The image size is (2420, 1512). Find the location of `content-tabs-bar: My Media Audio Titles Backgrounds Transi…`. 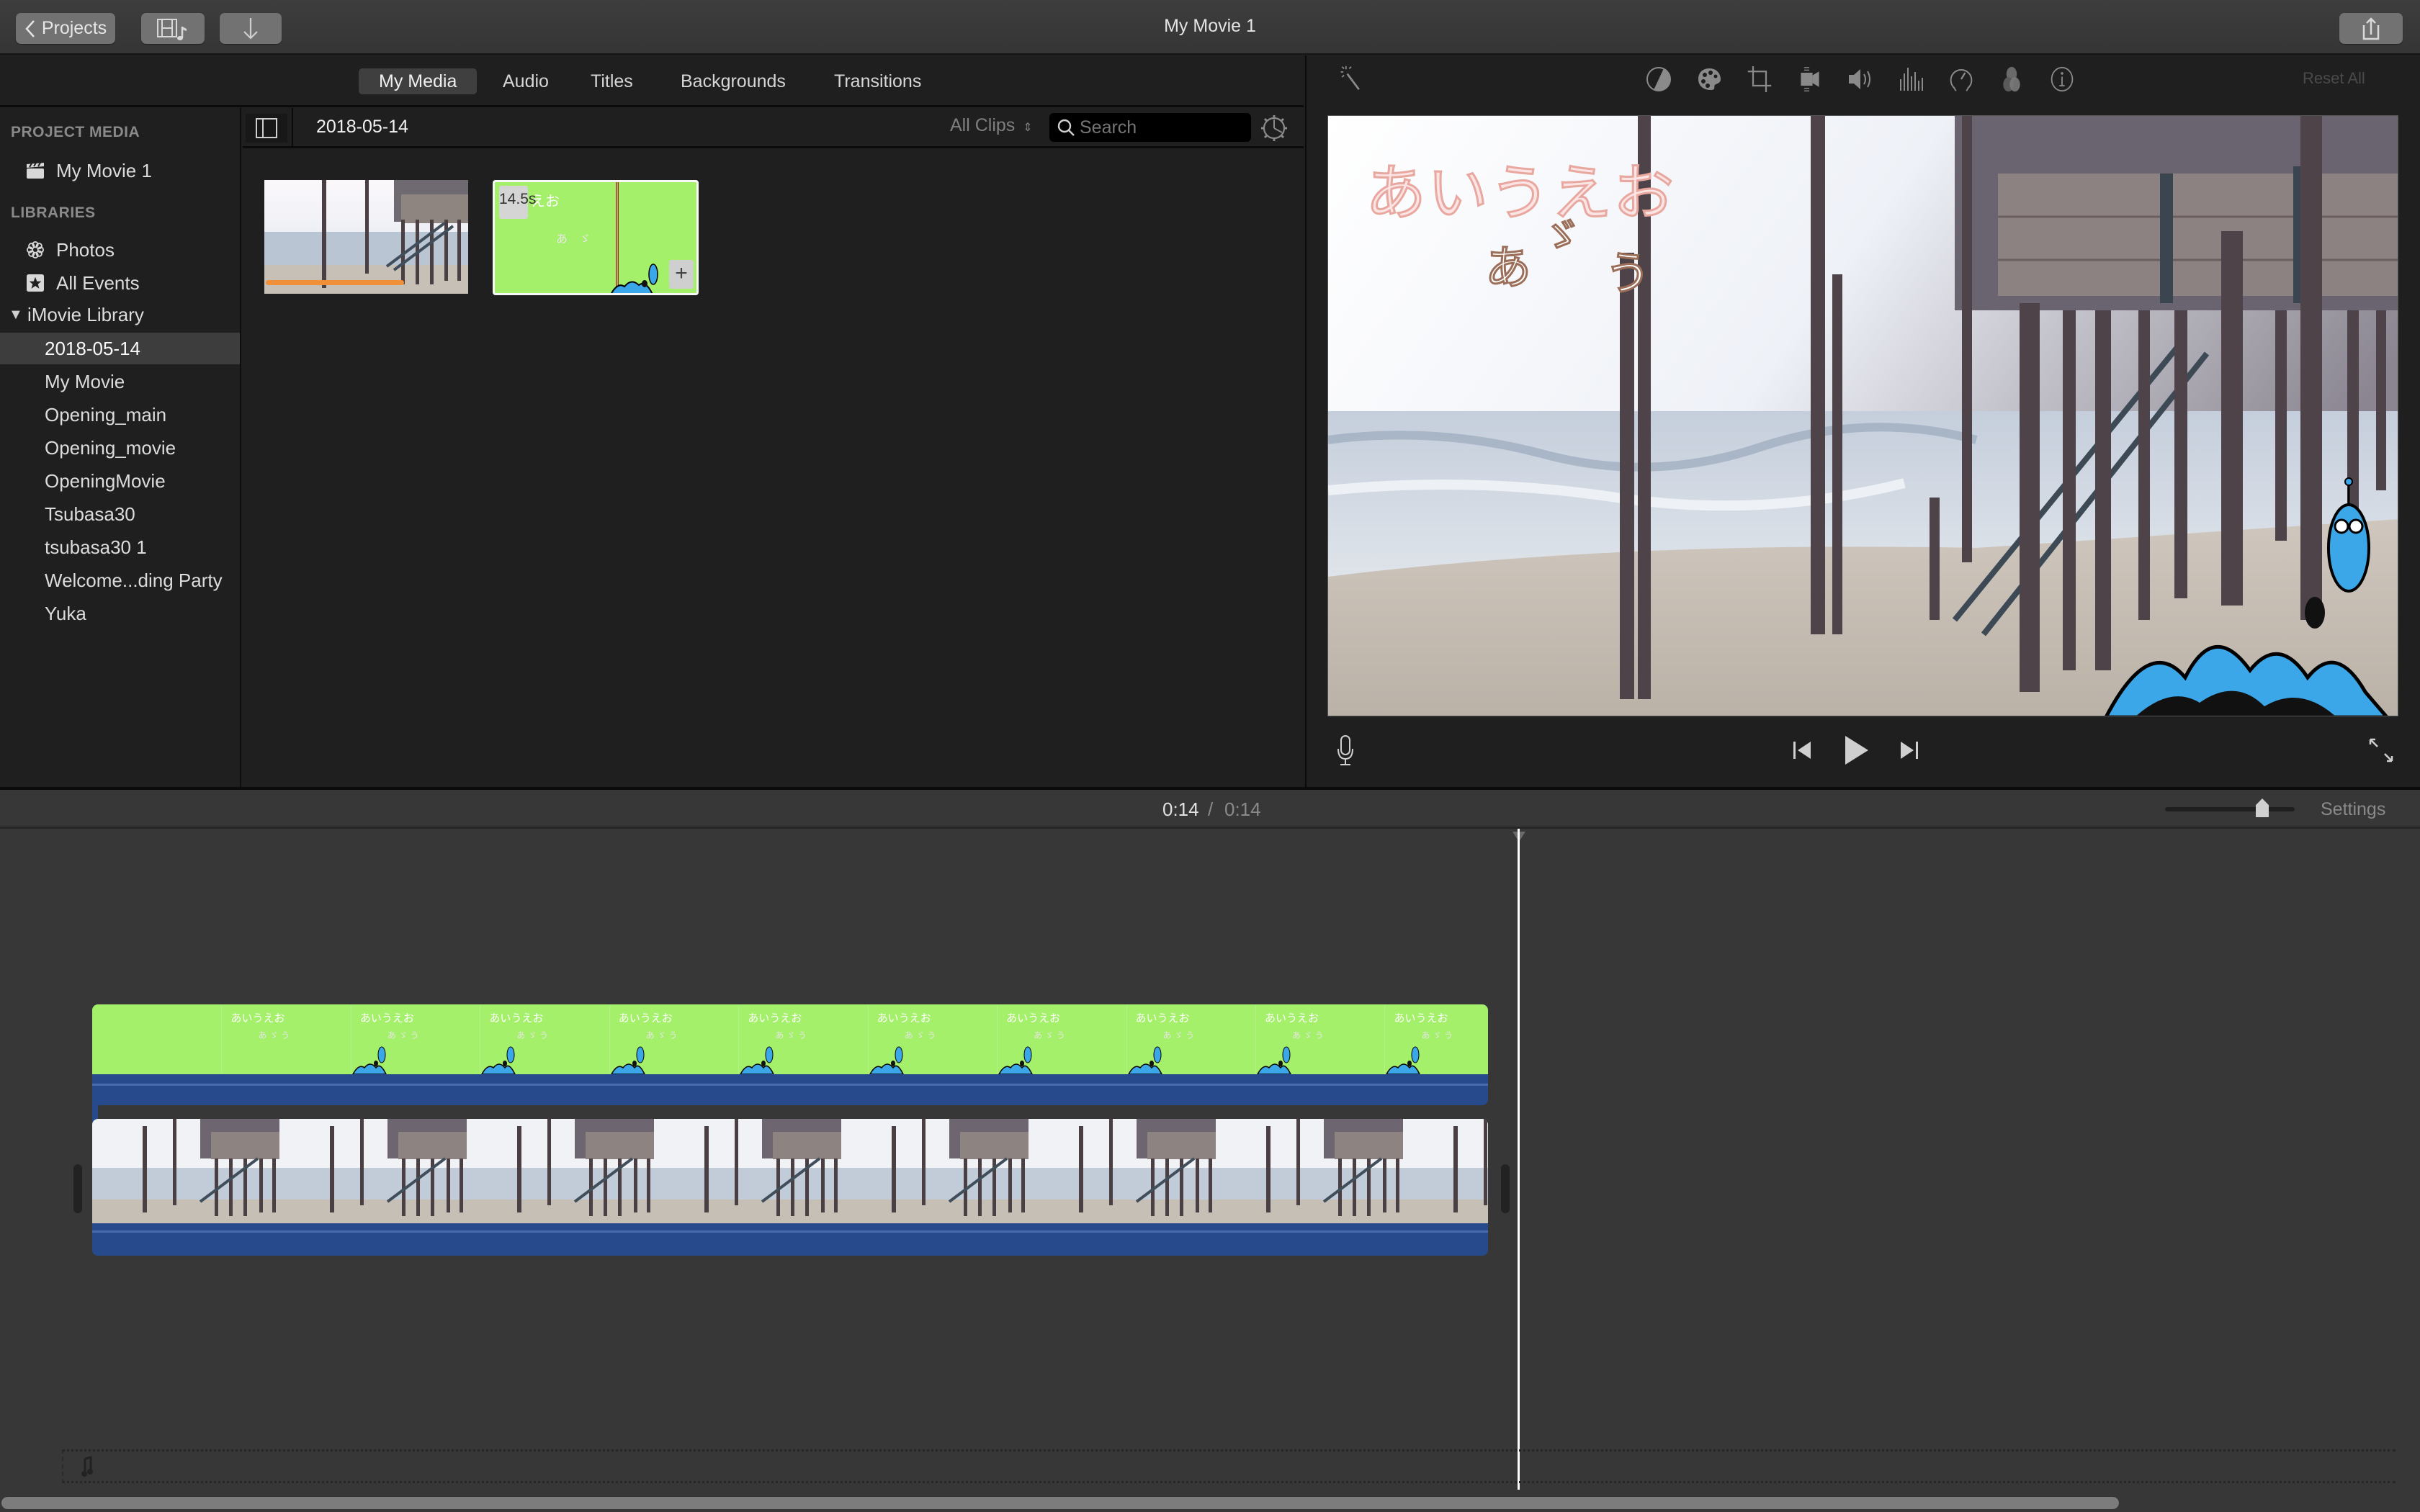

content-tabs-bar: My Media Audio Titles Backgrounds Transi… is located at coordinates (652, 81).